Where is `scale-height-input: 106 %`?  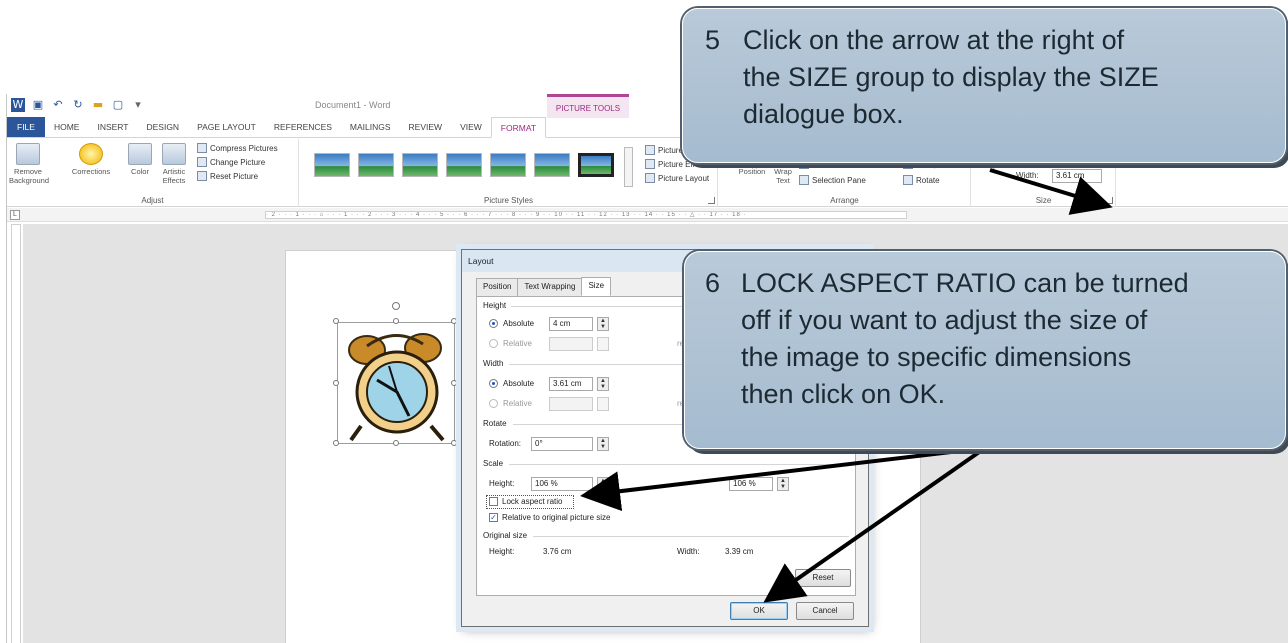 scale-height-input: 106 % is located at coordinates (562, 484).